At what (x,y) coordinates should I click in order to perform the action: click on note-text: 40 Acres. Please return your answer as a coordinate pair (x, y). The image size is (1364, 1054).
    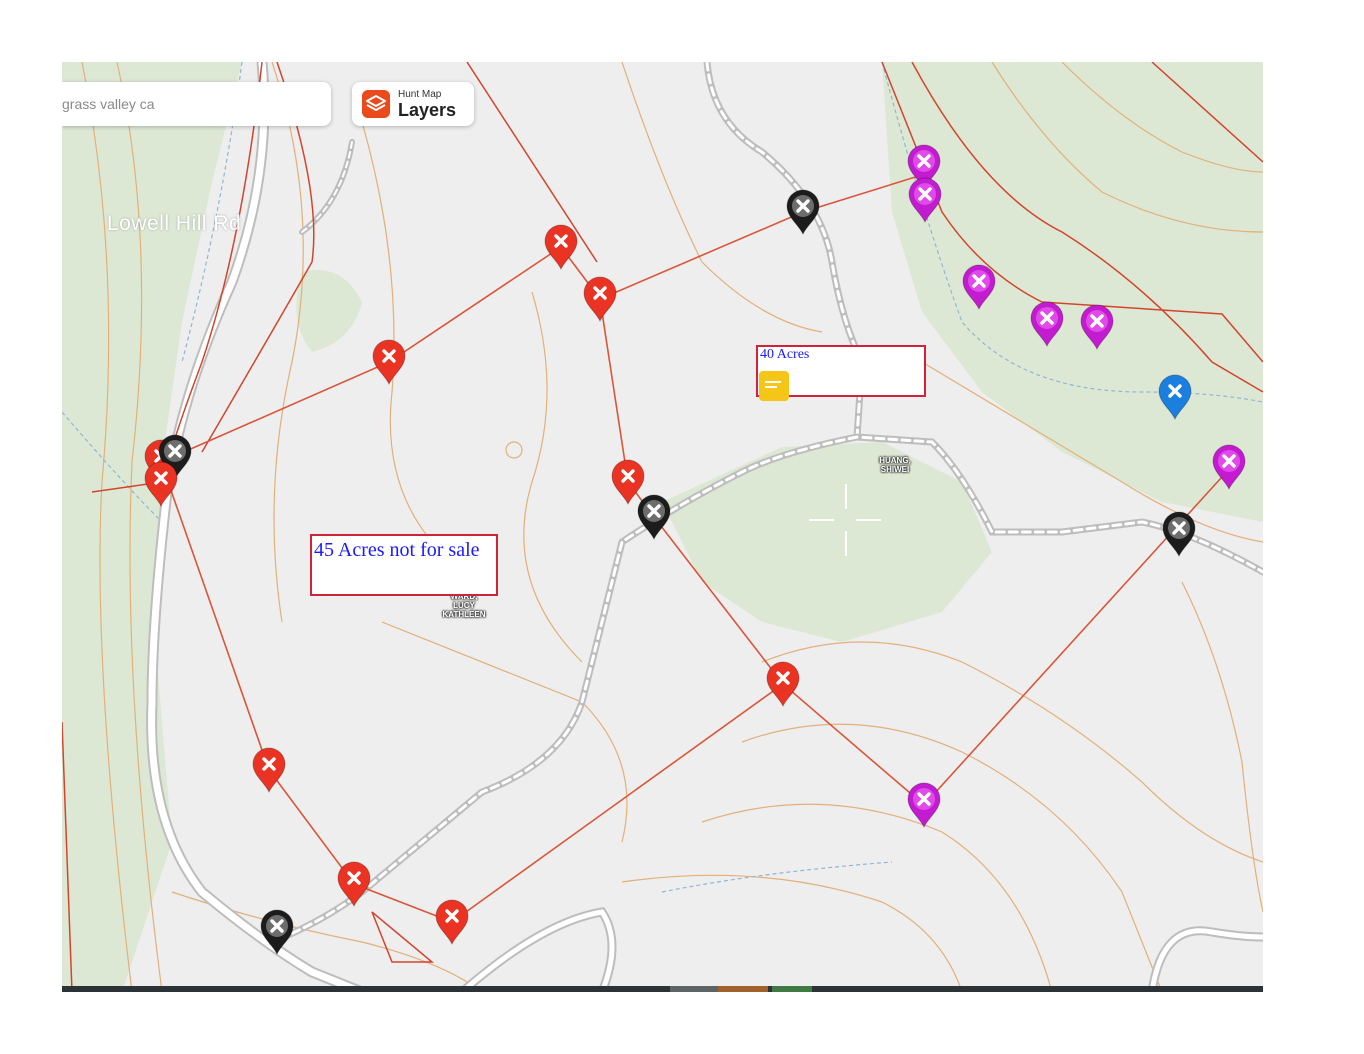
    Looking at the image, I should click on (785, 354).